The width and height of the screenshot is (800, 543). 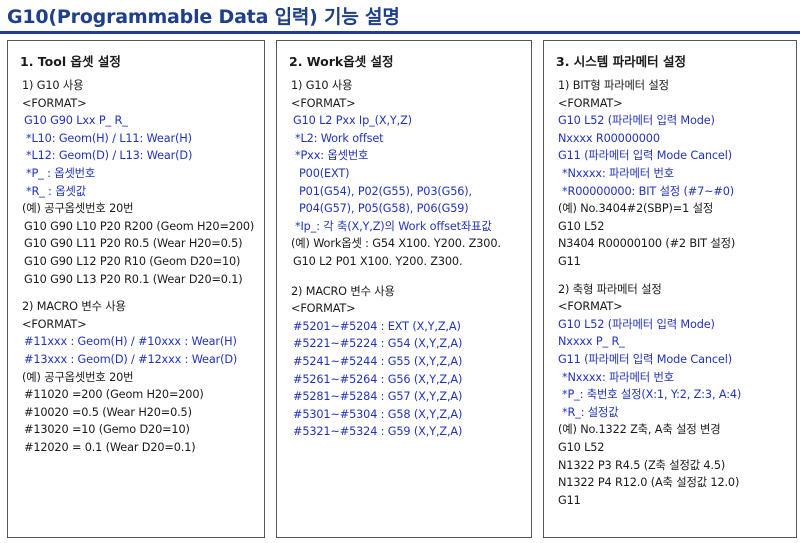 I want to click on text-line: G10 G90 L11 P20 R0.5 (Wear H20=0.5), so click(x=133, y=243).